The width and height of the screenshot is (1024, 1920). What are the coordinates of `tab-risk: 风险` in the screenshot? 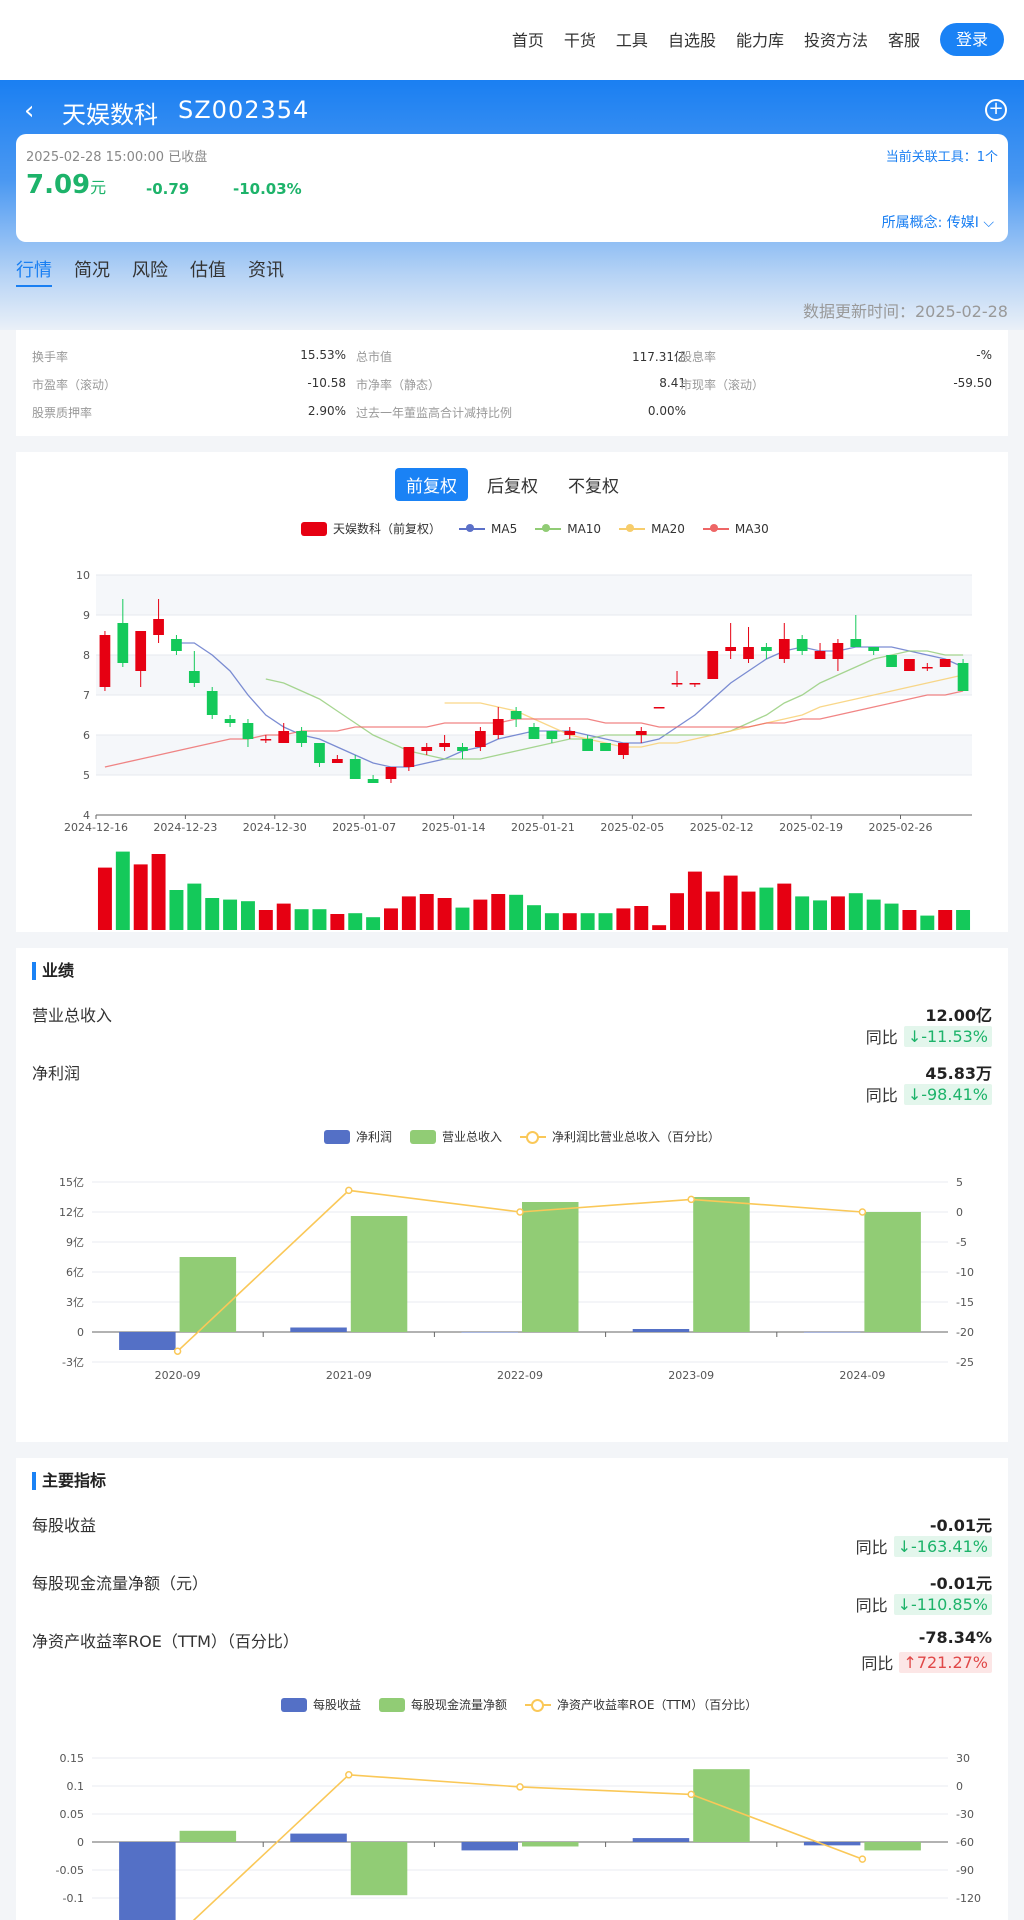 It's located at (150, 271).